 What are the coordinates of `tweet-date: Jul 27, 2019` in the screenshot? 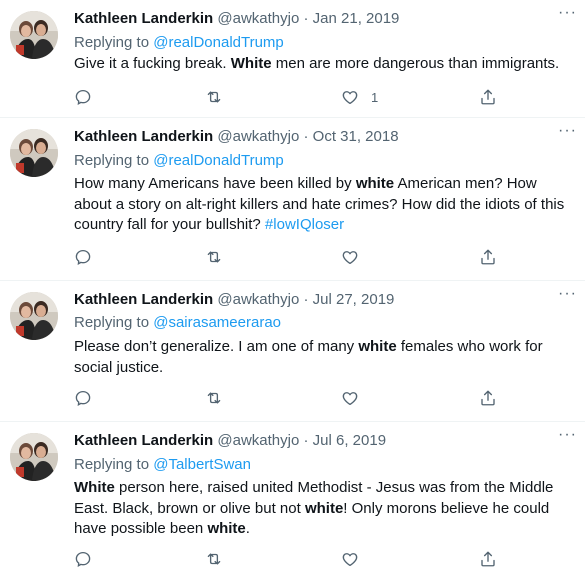 It's located at (354, 299).